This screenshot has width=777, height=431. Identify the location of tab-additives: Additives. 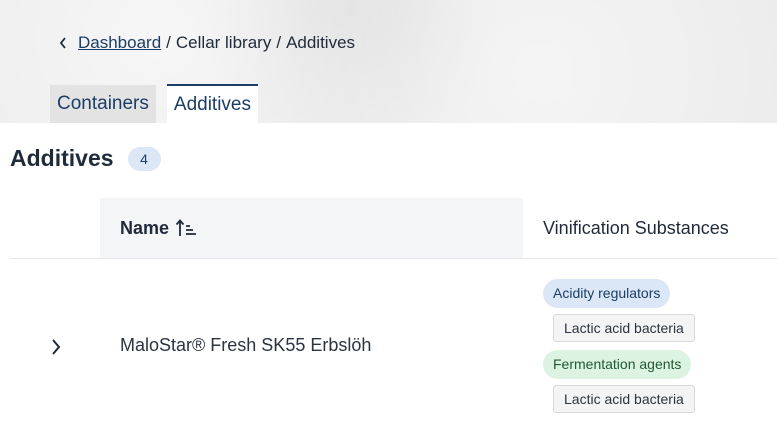
(212, 103).